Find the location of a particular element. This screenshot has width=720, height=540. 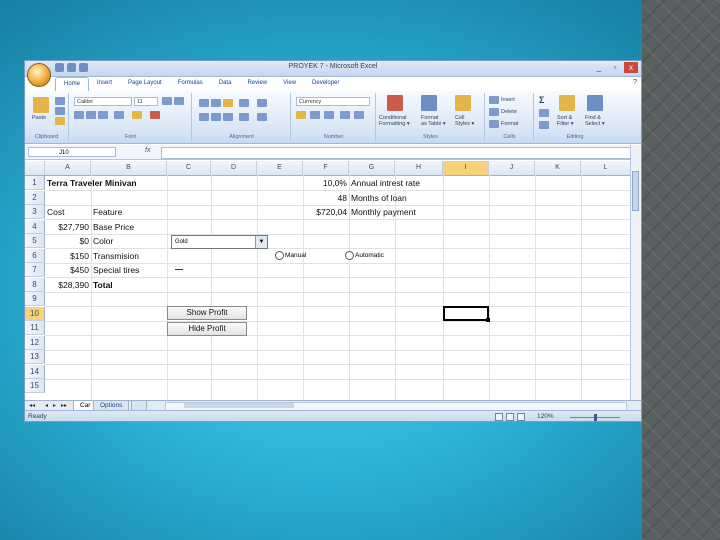

indent-icon is located at coordinates (244, 117).